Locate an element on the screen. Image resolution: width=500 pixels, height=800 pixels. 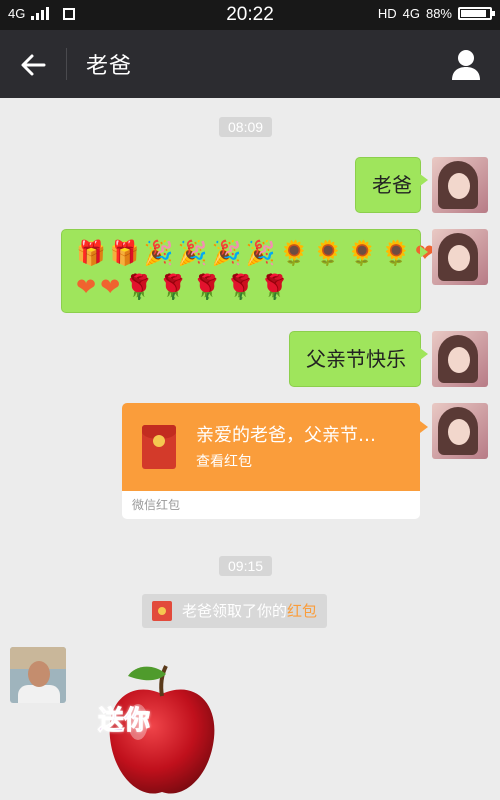
message-text: 父亲节快乐 is located at coordinates (356, 359).